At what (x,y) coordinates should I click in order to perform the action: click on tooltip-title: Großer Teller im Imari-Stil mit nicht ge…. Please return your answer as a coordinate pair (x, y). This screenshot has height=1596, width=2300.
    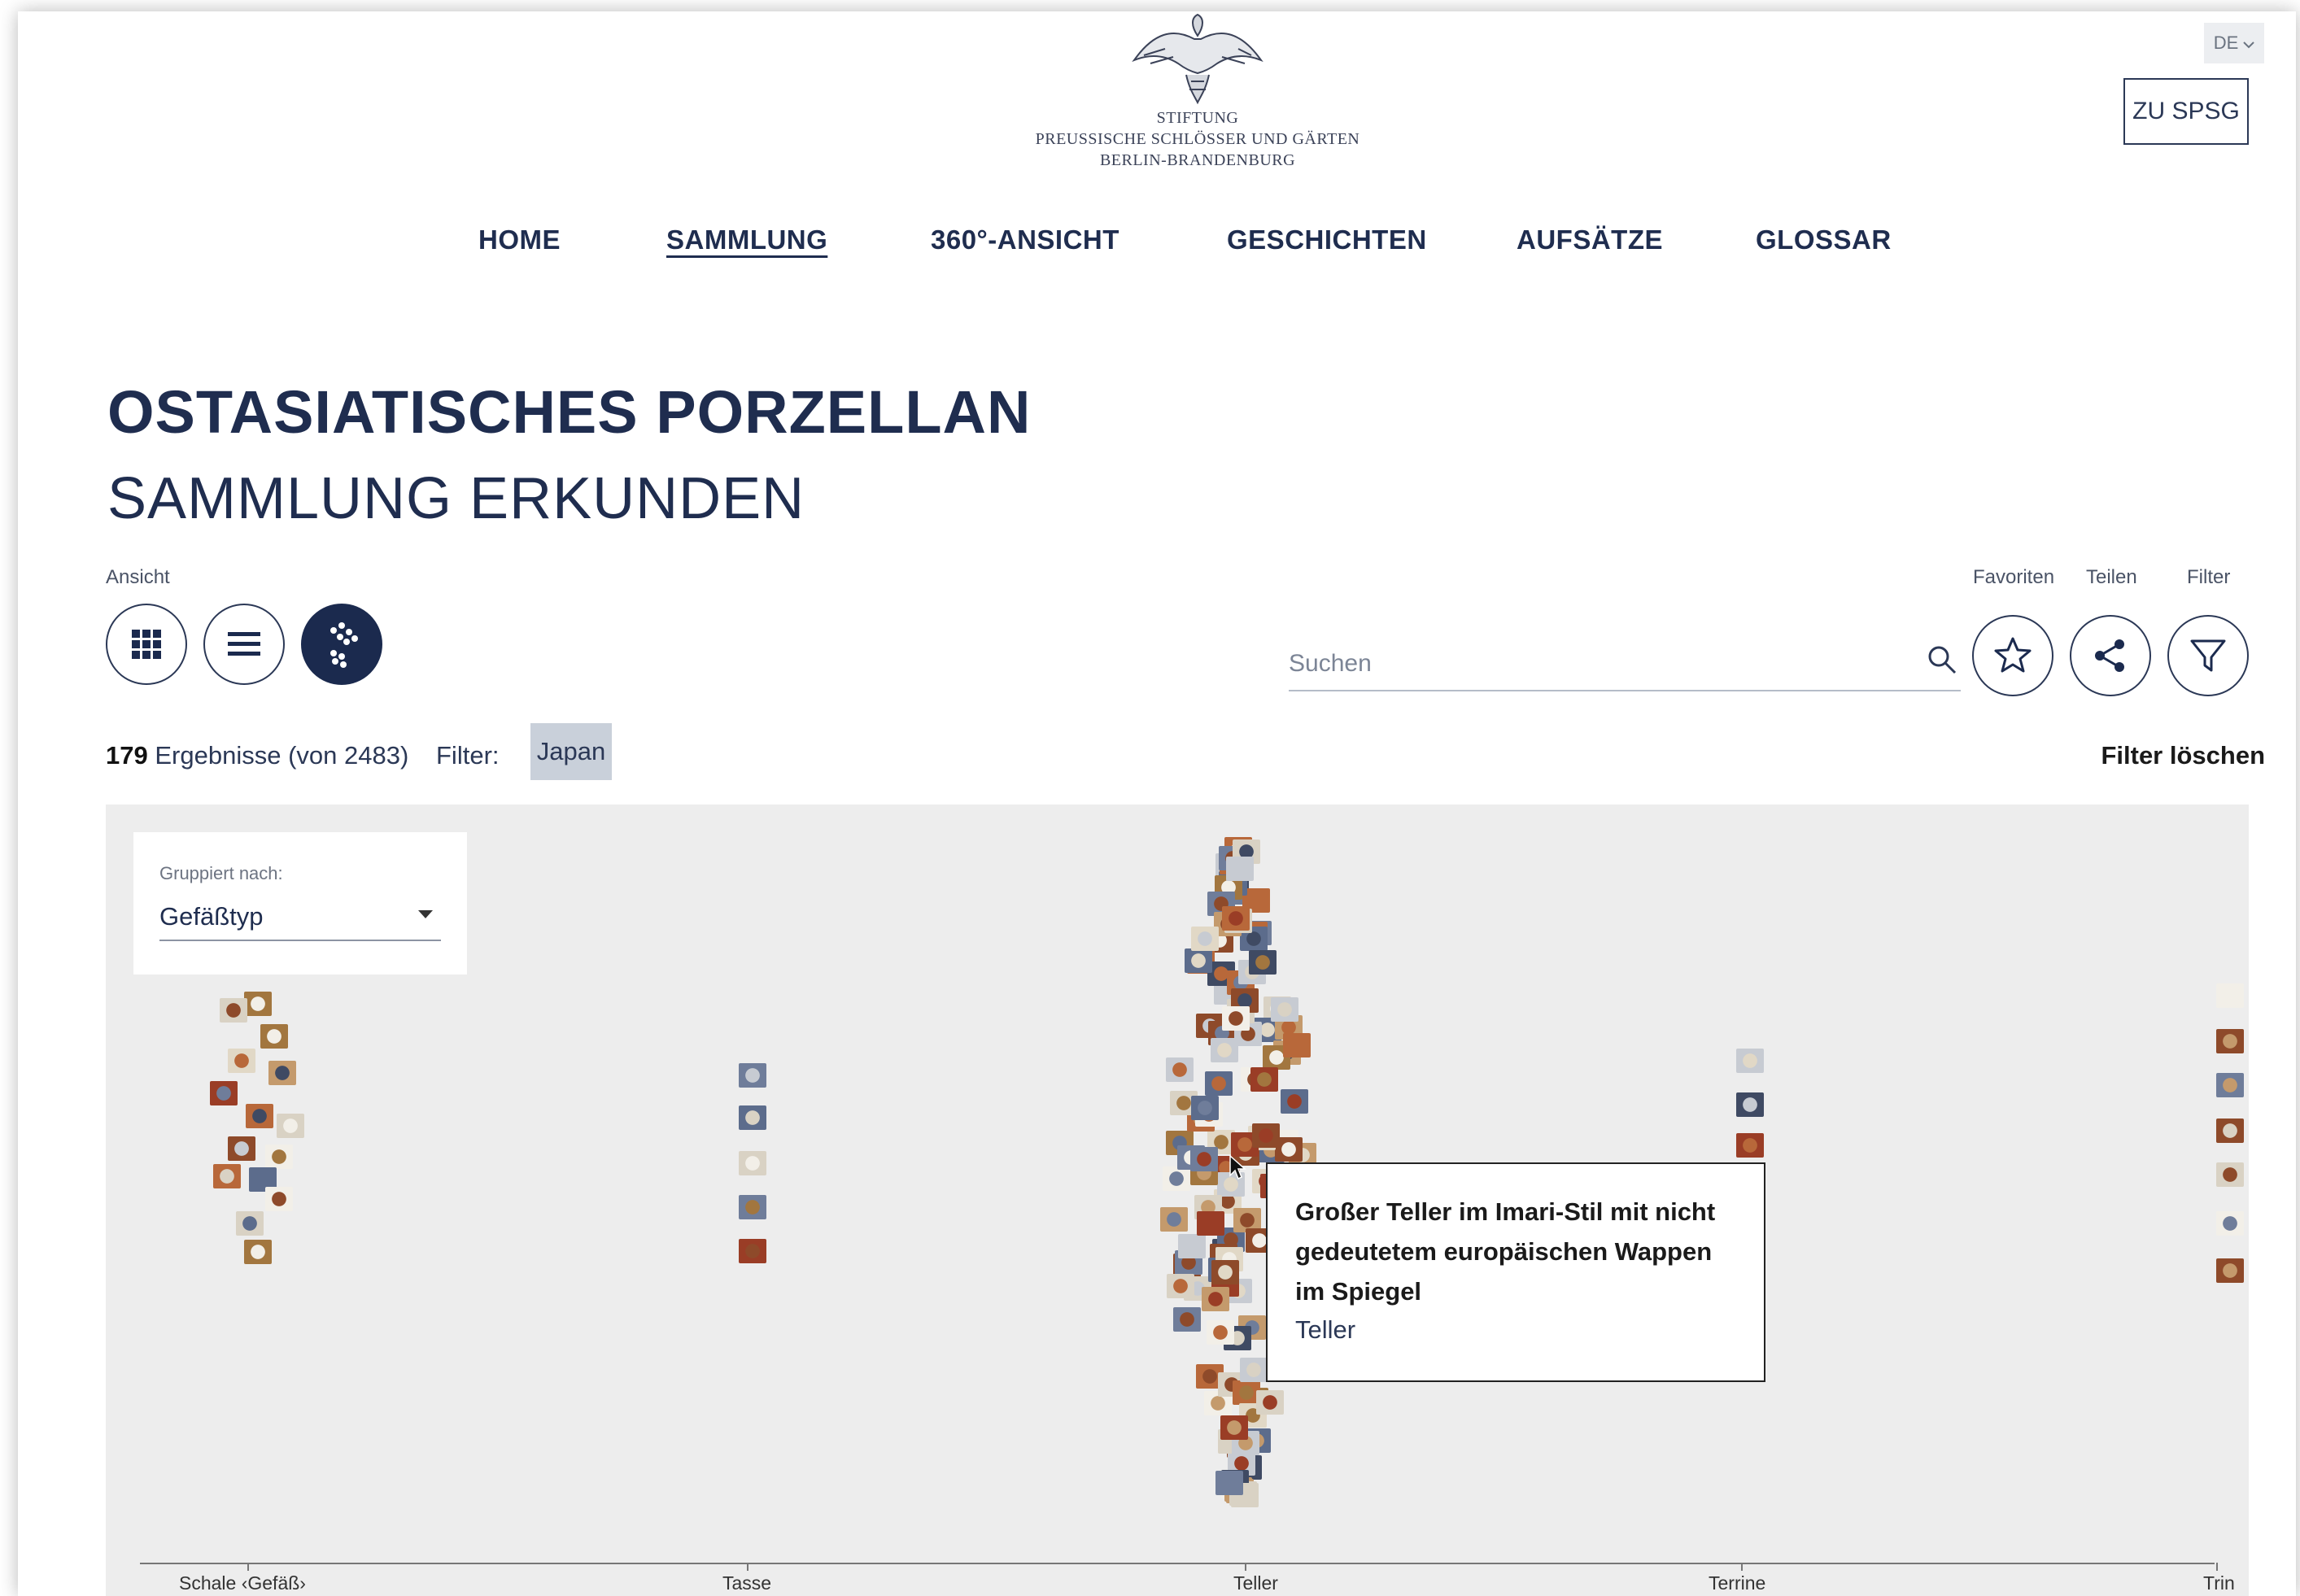
    Looking at the image, I should click on (1505, 1251).